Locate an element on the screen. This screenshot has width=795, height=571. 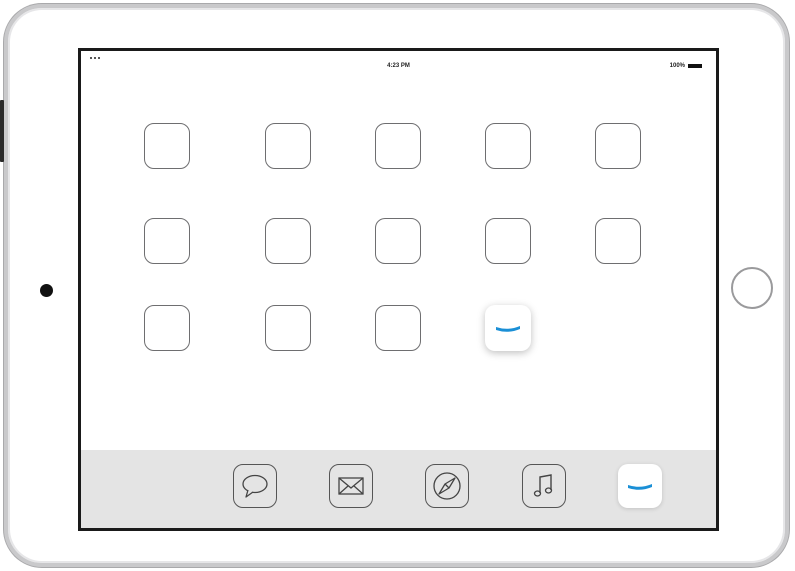
volume-button is located at coordinates (2, 131).